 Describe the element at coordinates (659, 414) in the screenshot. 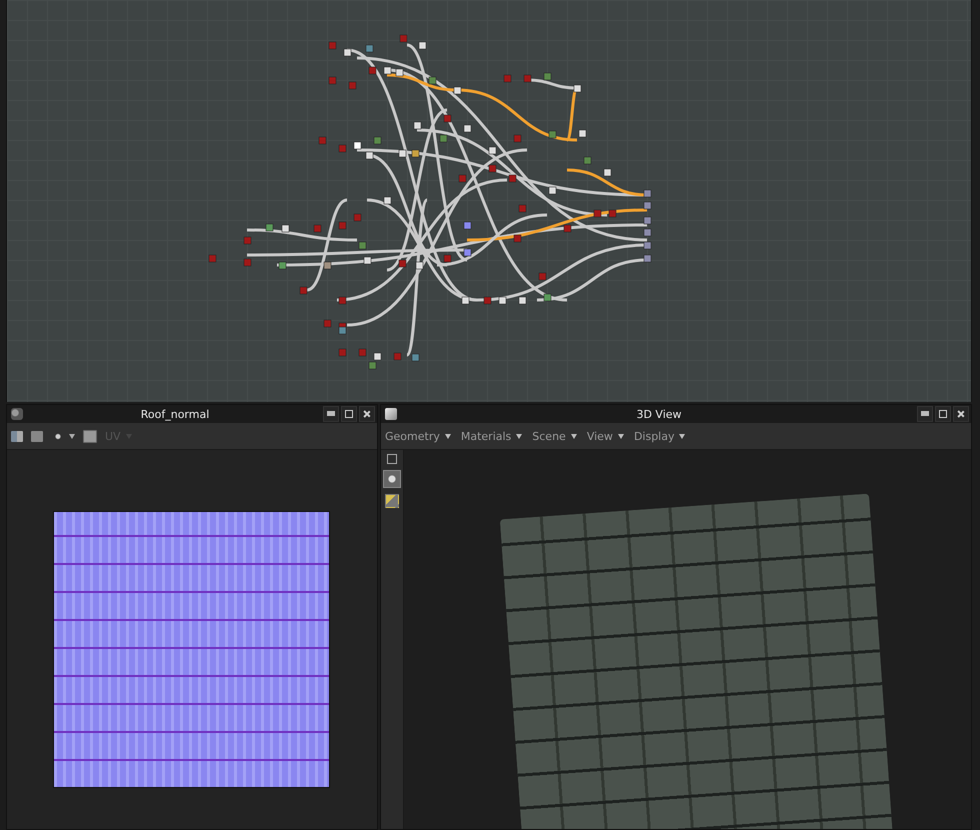

I see `panel-title: 3D View` at that location.